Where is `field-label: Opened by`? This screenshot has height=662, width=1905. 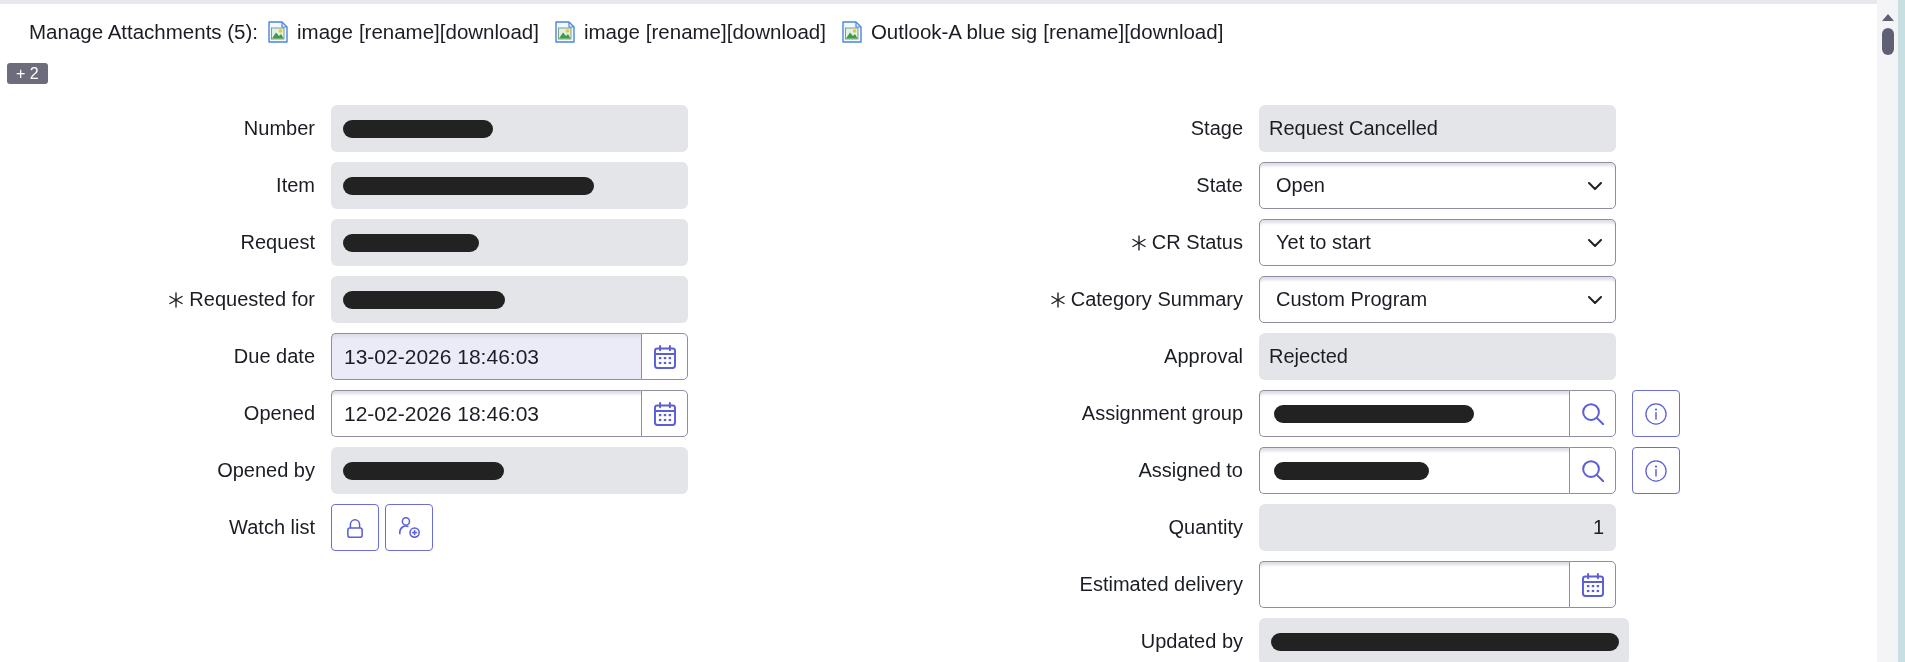 field-label: Opened by is located at coordinates (266, 470).